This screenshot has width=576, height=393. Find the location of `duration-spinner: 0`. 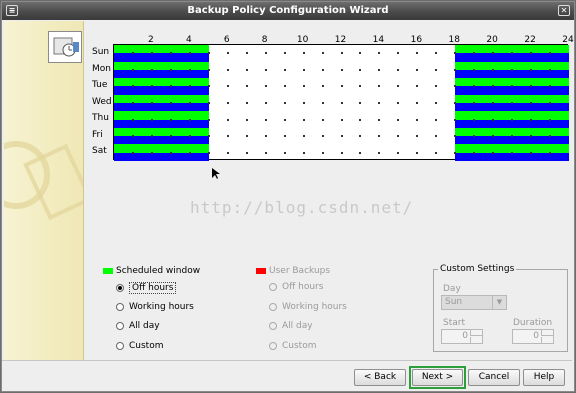

duration-spinner: 0 is located at coordinates (533, 336).